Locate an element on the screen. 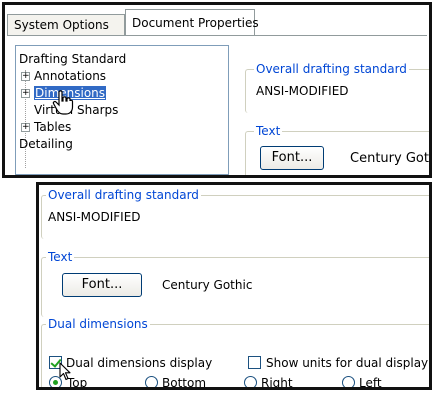 This screenshot has width=434, height=395. radio-bottom is located at coordinates (151, 381).